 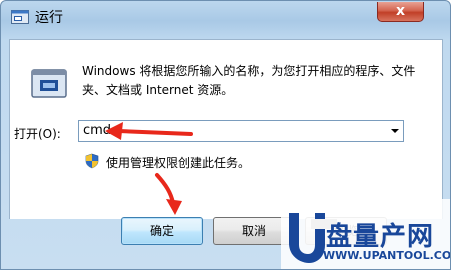 I want to click on watermark-url: WWW.UPANTOOL.COM, so click(x=387, y=255).